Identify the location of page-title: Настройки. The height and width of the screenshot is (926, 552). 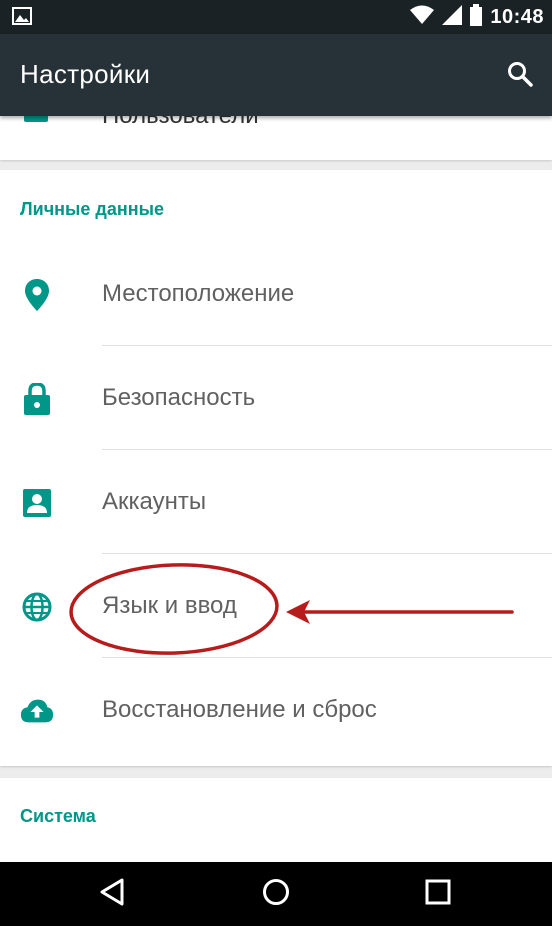
(85, 74).